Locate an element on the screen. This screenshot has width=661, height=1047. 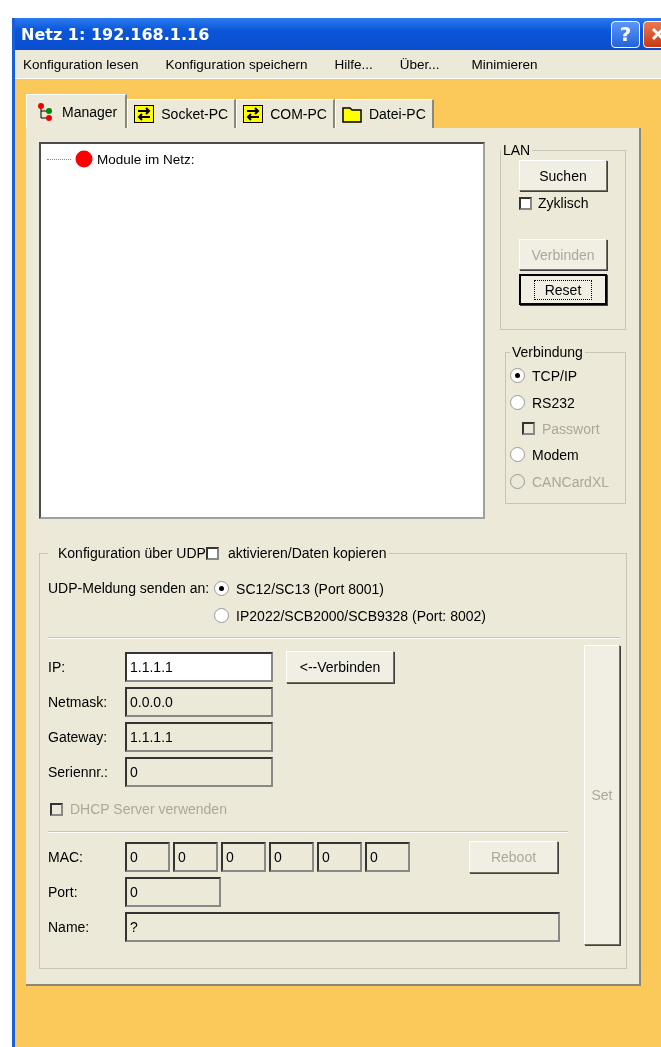
group-title: Verbindung is located at coordinates (547, 352).